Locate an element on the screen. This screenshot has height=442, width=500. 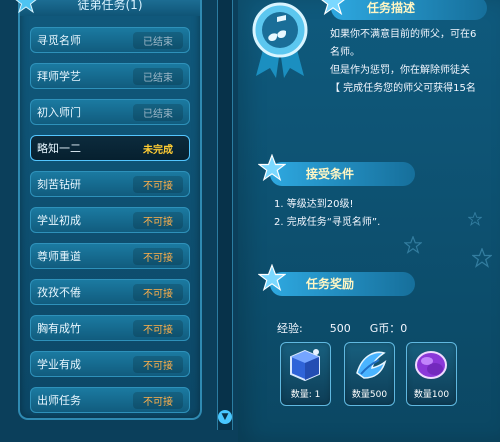
reward-card-2: 数量500 is located at coordinates (369, 374).